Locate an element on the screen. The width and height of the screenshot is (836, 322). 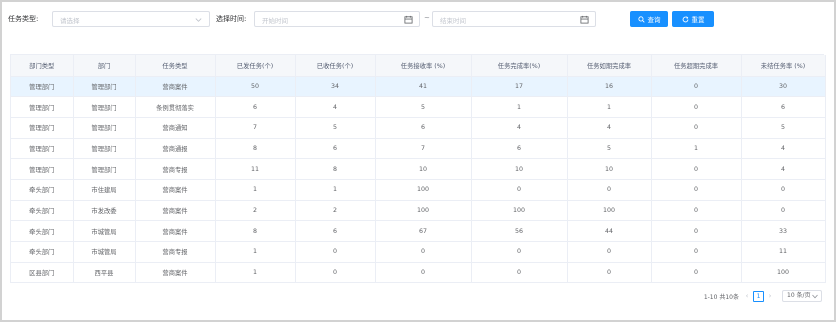
next-page-button: › is located at coordinates (770, 296).